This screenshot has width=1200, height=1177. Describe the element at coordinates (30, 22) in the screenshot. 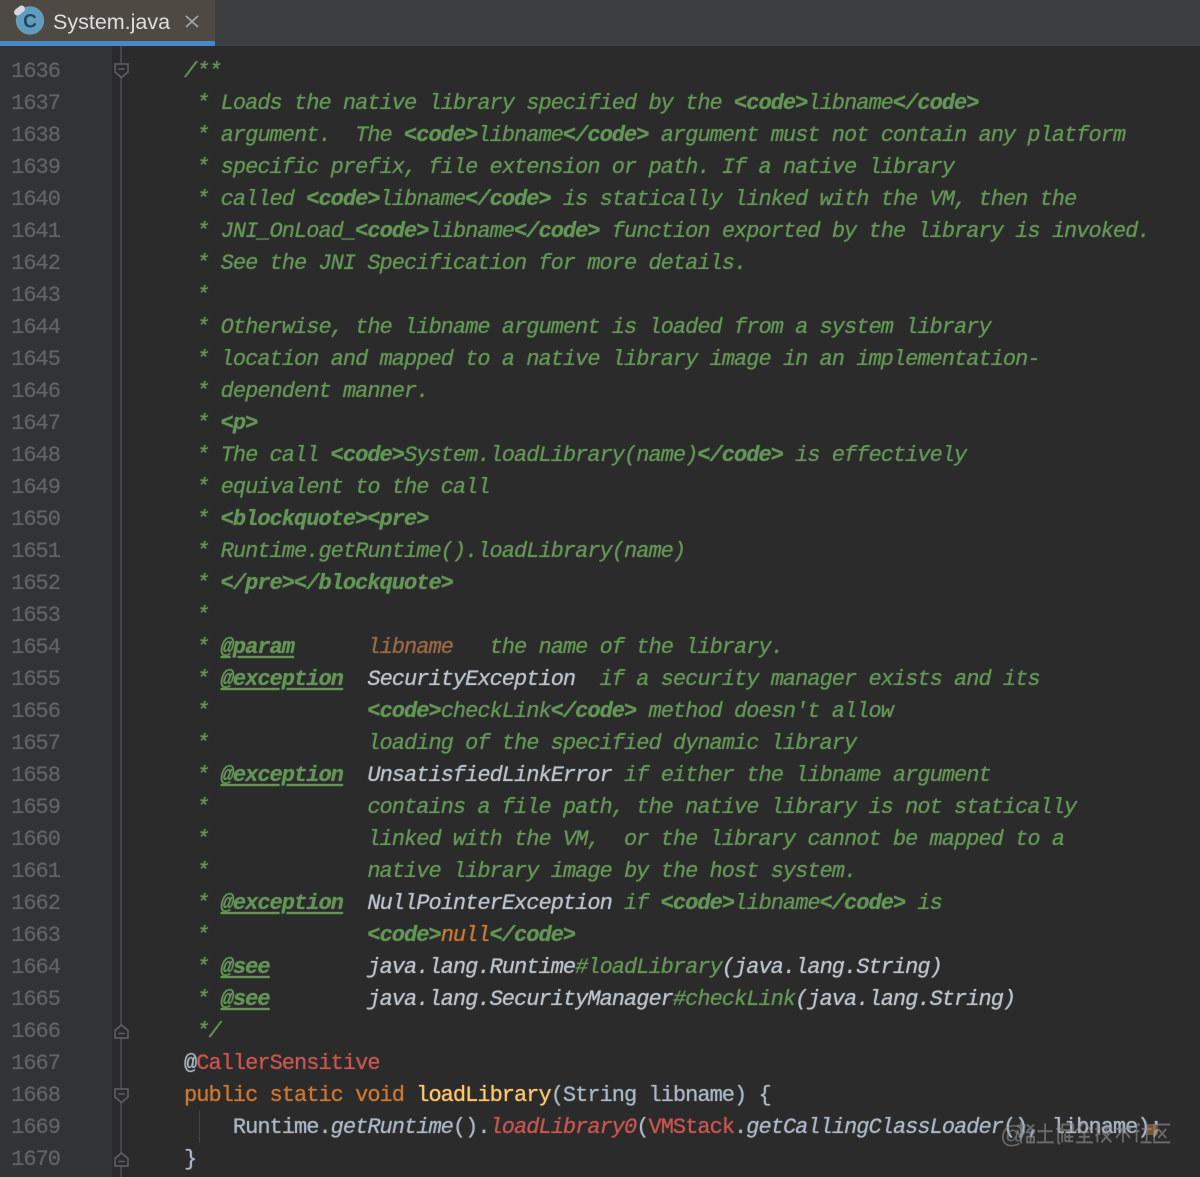

I see `svg-text: C` at that location.